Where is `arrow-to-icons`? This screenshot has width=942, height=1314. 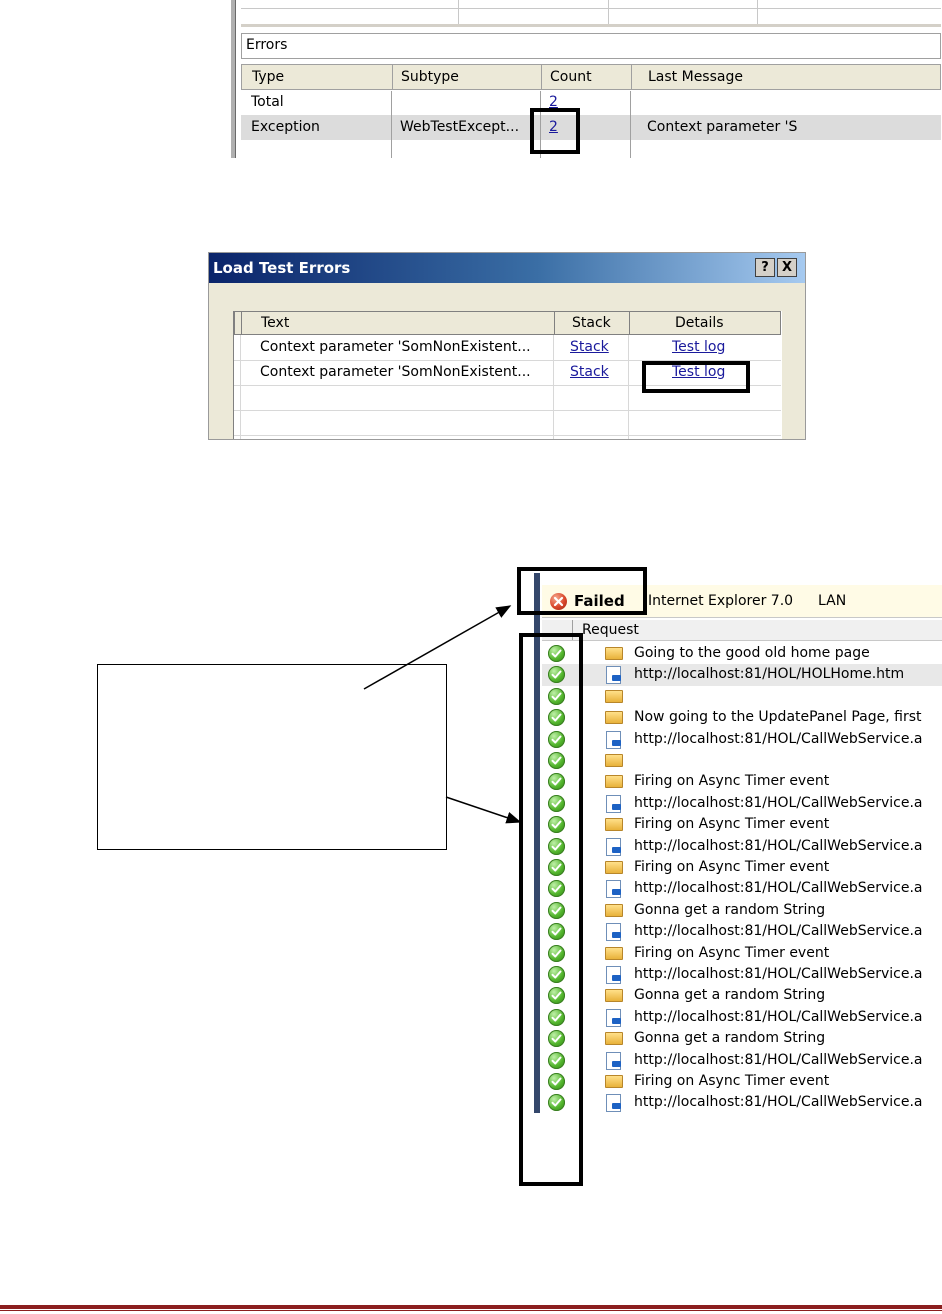 arrow-to-icons is located at coordinates (483, 810).